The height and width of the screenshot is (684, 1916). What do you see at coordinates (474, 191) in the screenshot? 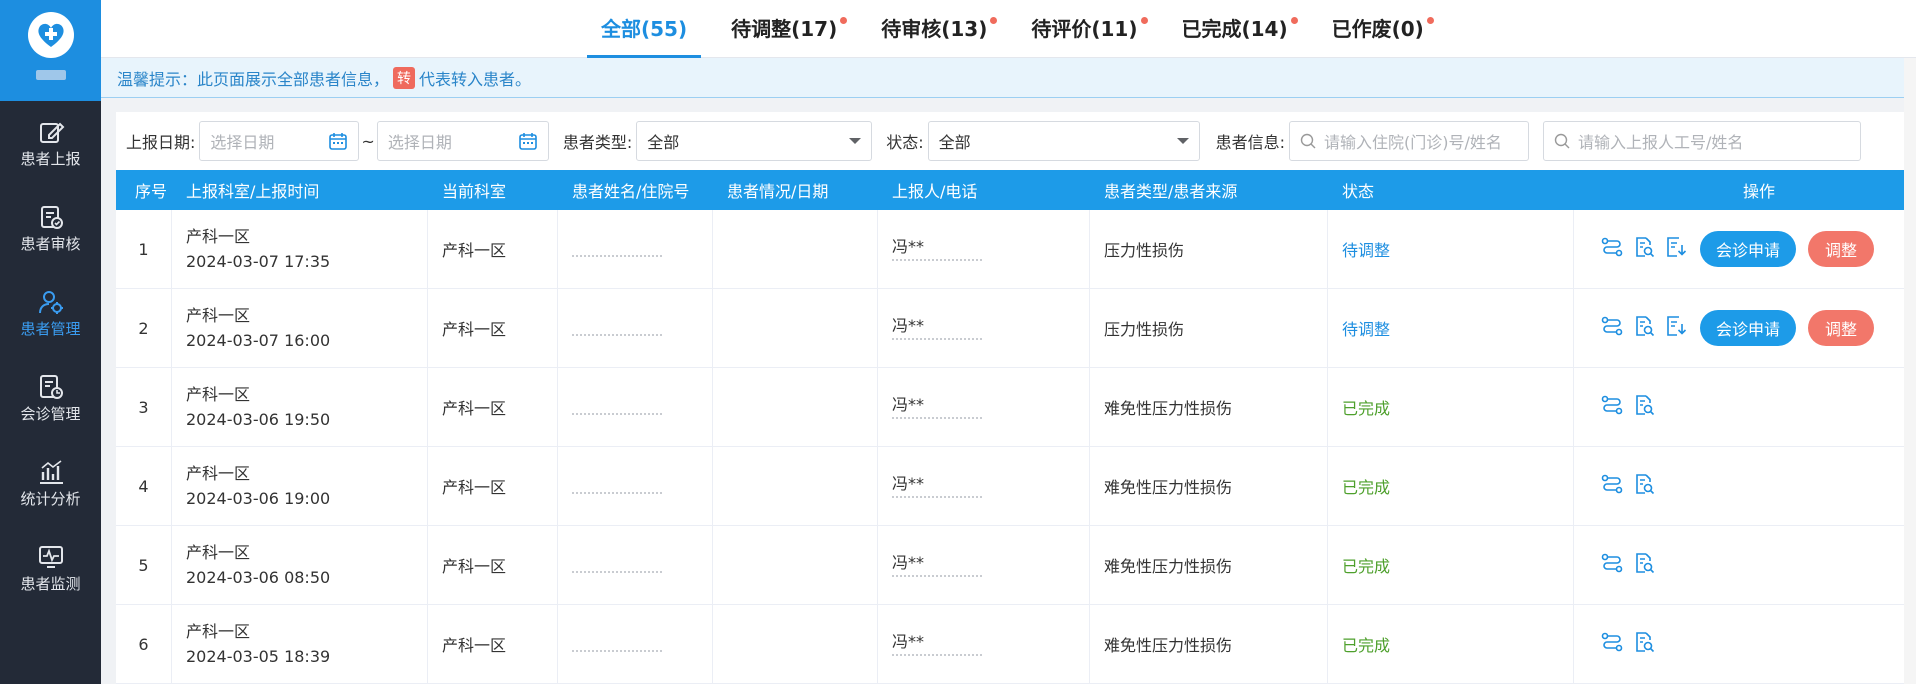
I see `col-header: 当前科室` at bounding box center [474, 191].